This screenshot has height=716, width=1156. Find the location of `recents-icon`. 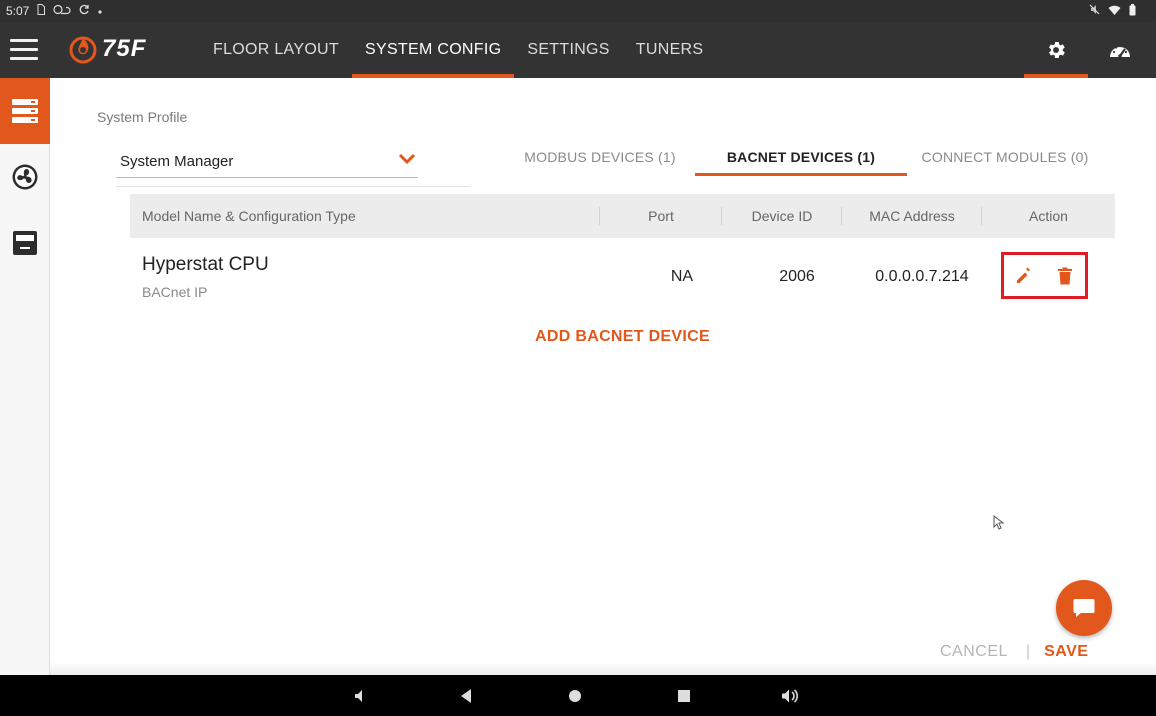

recents-icon is located at coordinates (684, 696).